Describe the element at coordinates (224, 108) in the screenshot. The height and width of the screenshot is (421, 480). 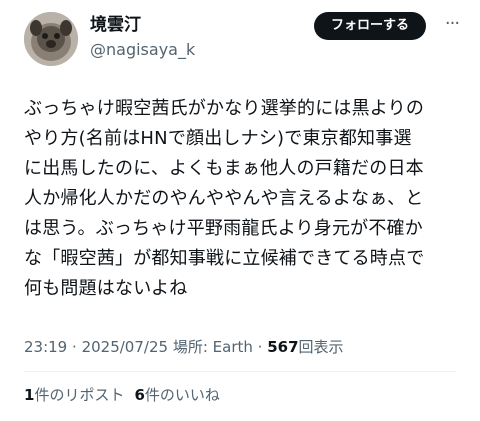
I see `tweet-line: ぶっちゃけ暇空茜氏がかなり選挙的には黒よりの` at that location.